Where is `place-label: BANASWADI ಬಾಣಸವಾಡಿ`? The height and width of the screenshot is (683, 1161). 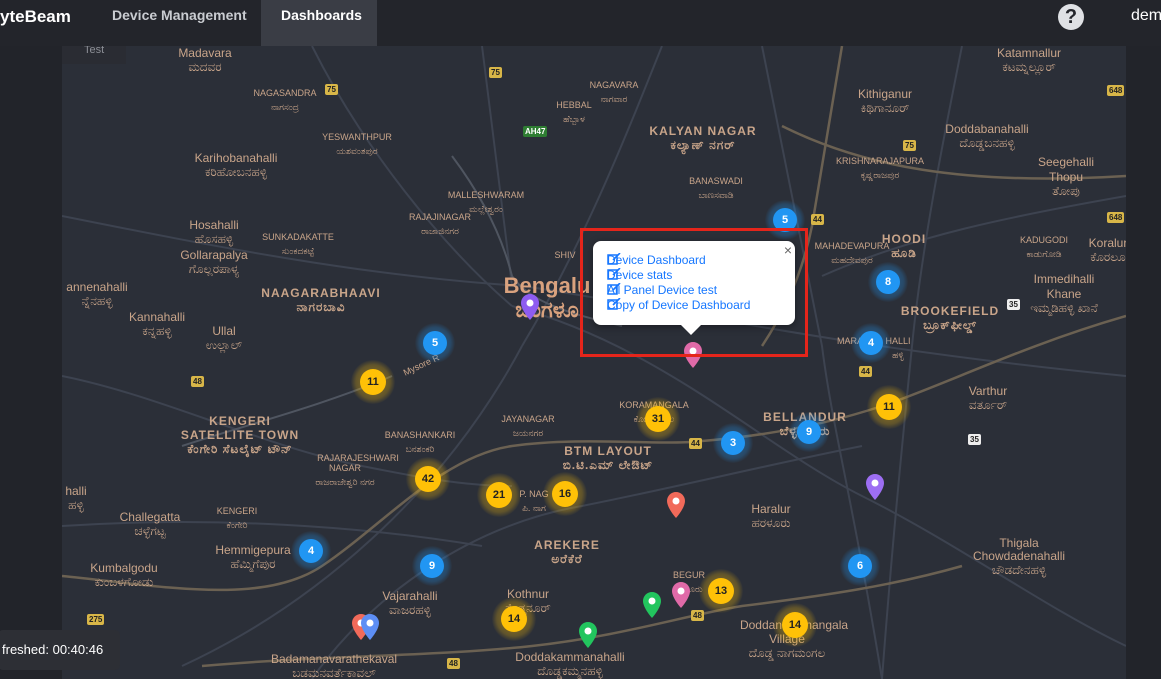
place-label: BANASWADI ಬಾಣಸವಾಡಿ is located at coordinates (716, 188).